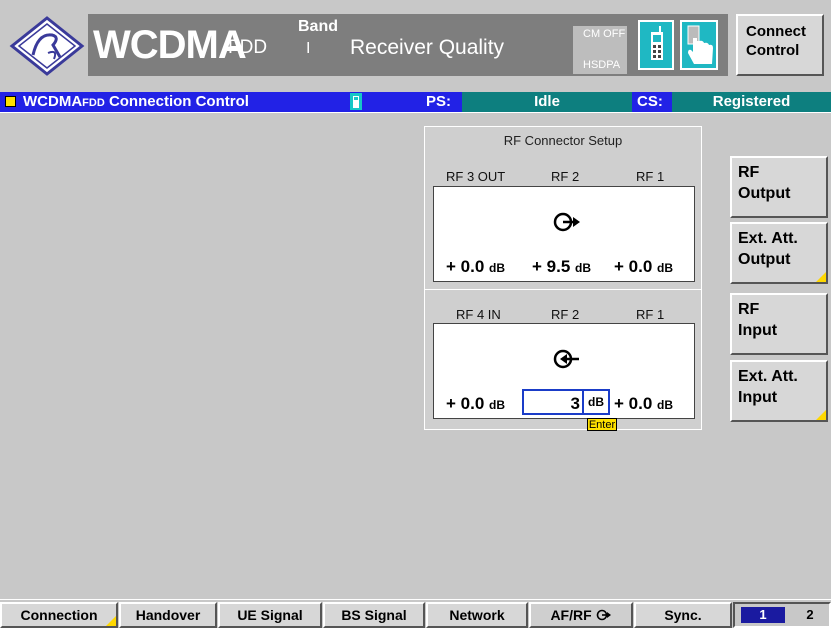 The width and height of the screenshot is (831, 628). What do you see at coordinates (600, 50) in the screenshot?
I see `cm-status-indicator: CM OFF HSDPA` at bounding box center [600, 50].